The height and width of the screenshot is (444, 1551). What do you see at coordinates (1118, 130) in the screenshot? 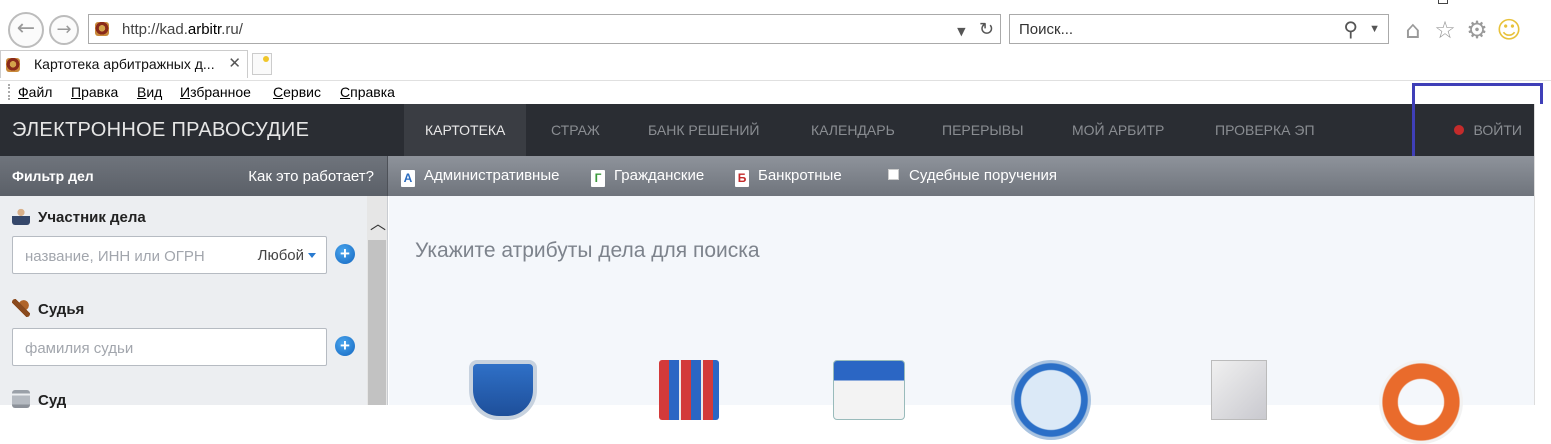
I see `nav-moy-arbitr: МОЙ АРБИТР` at bounding box center [1118, 130].